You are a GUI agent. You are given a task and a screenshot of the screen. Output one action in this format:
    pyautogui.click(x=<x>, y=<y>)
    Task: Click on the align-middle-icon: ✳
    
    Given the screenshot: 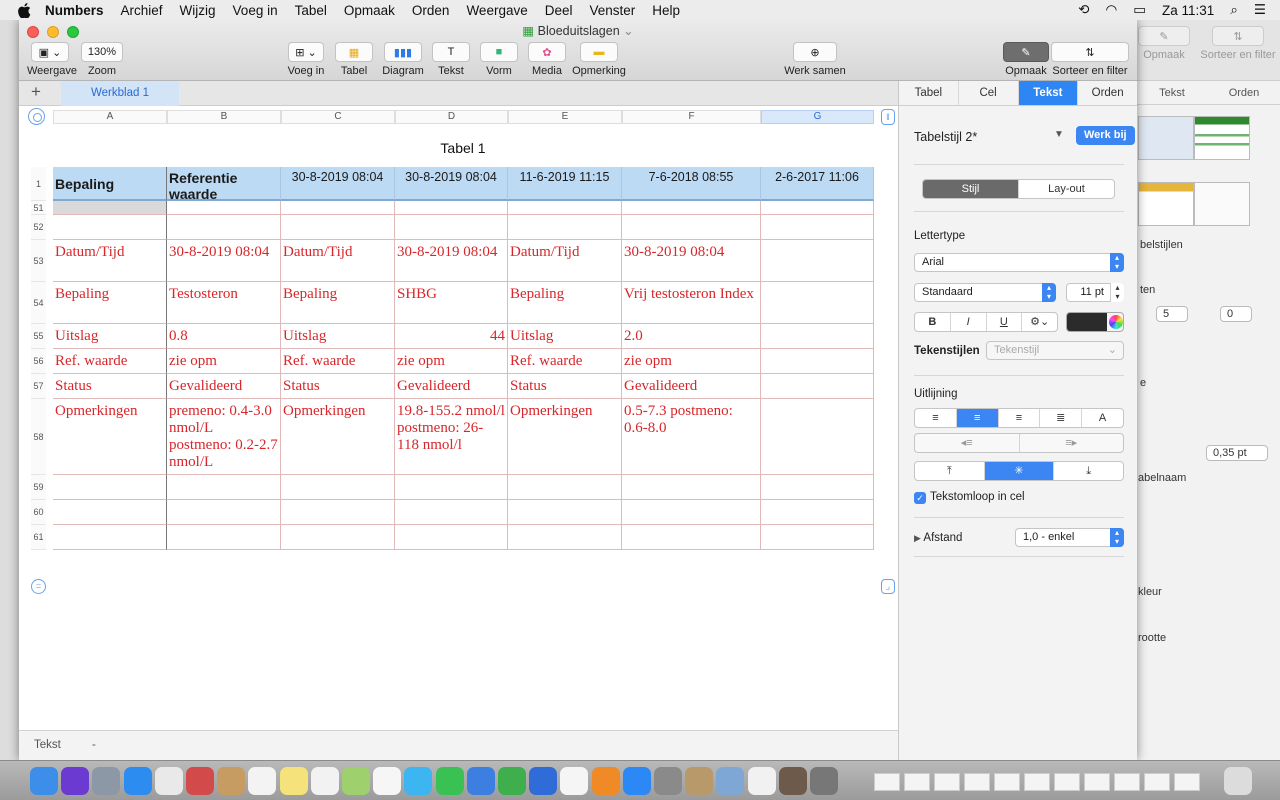 What is the action you would take?
    pyautogui.click(x=1019, y=471)
    